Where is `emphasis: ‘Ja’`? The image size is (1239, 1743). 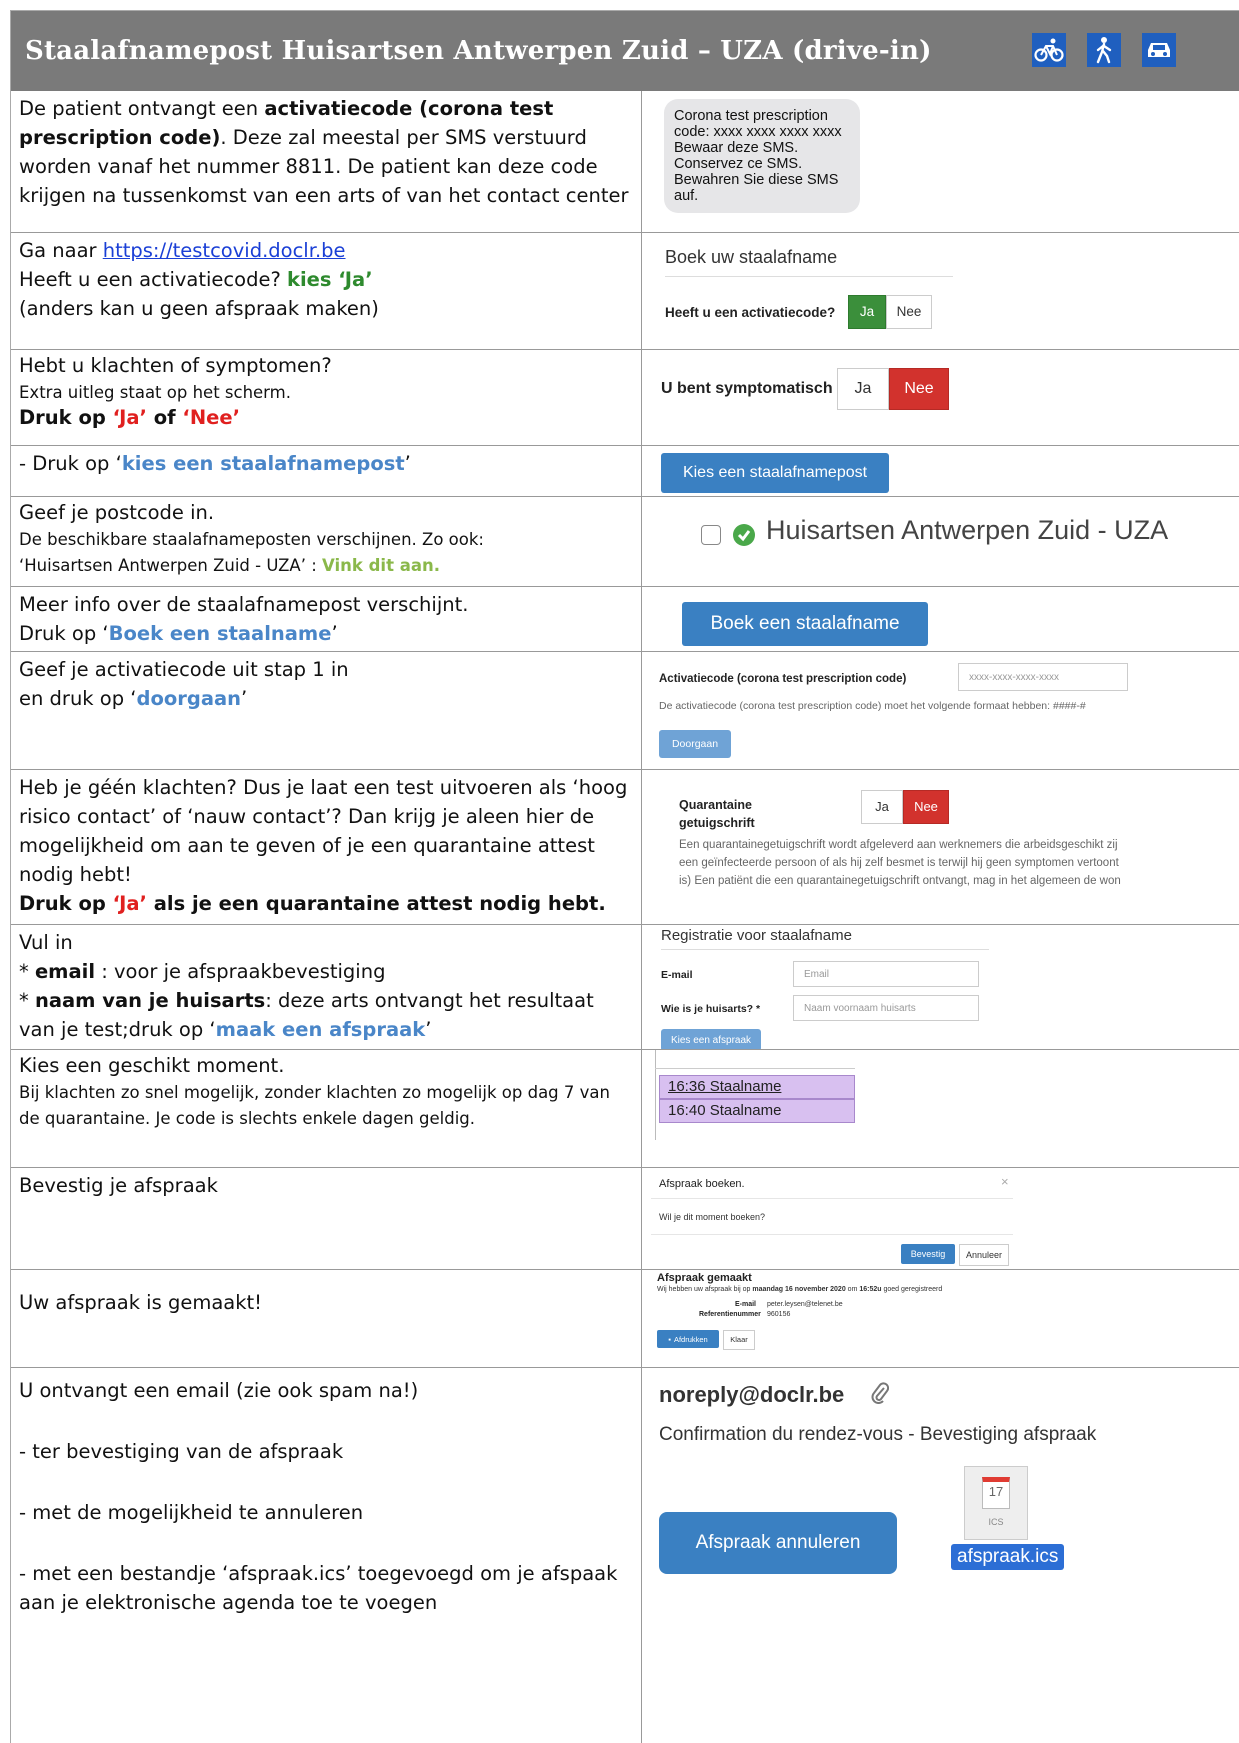
emphasis: ‘Ja’ is located at coordinates (129, 903).